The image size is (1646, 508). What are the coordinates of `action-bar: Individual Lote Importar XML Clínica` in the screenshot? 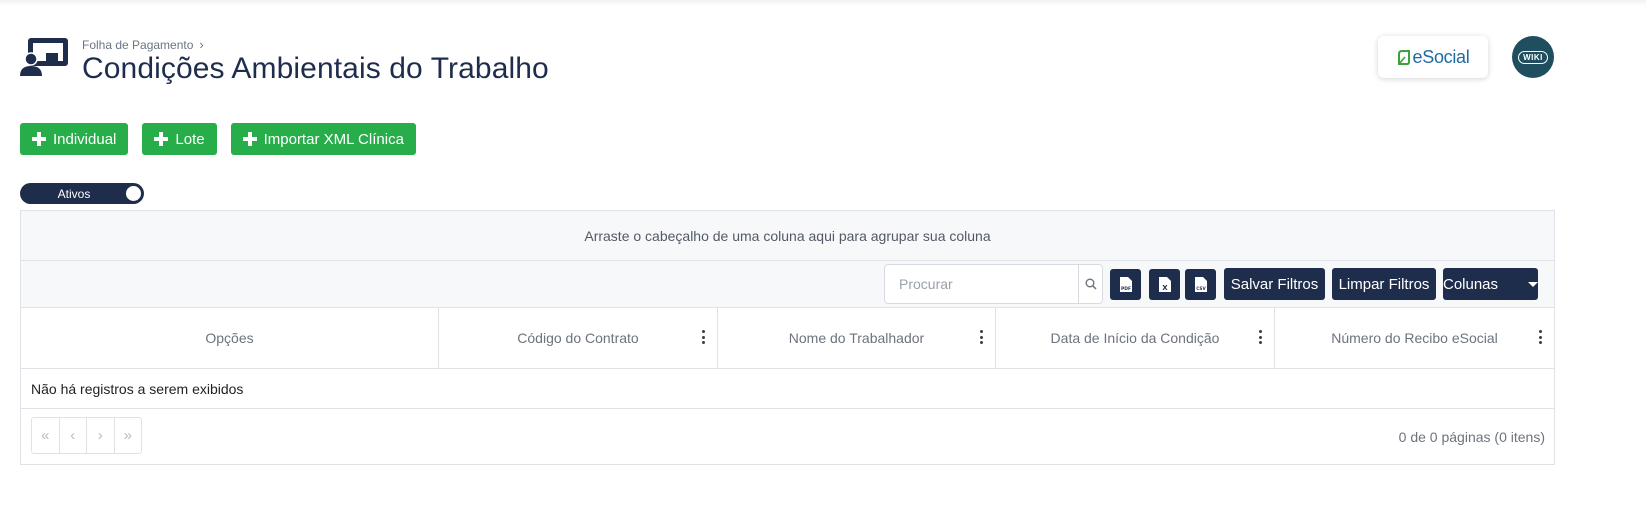 It's located at (218, 139).